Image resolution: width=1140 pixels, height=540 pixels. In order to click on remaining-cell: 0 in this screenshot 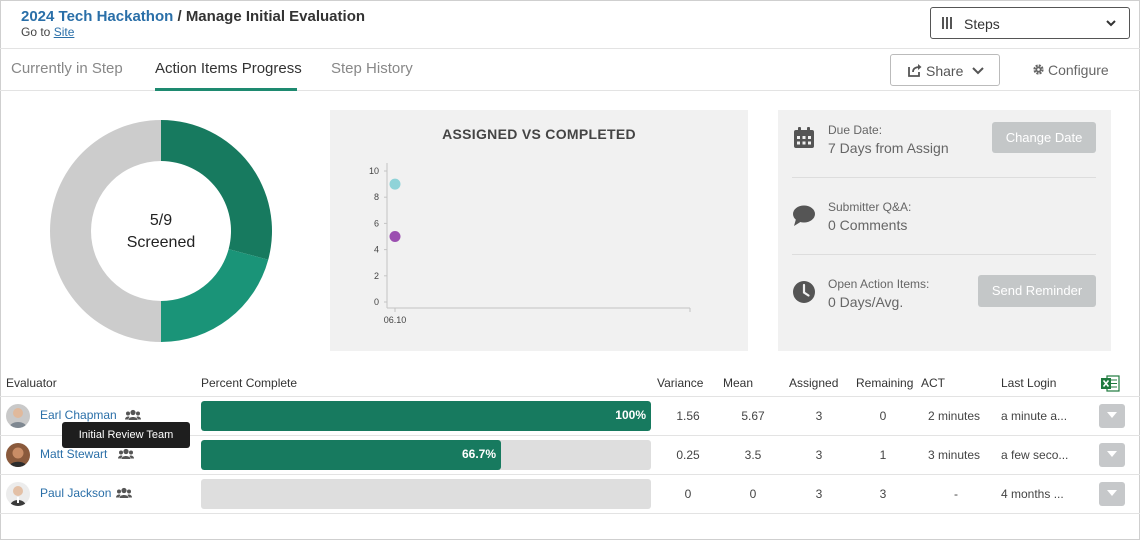, I will do `click(883, 416)`.